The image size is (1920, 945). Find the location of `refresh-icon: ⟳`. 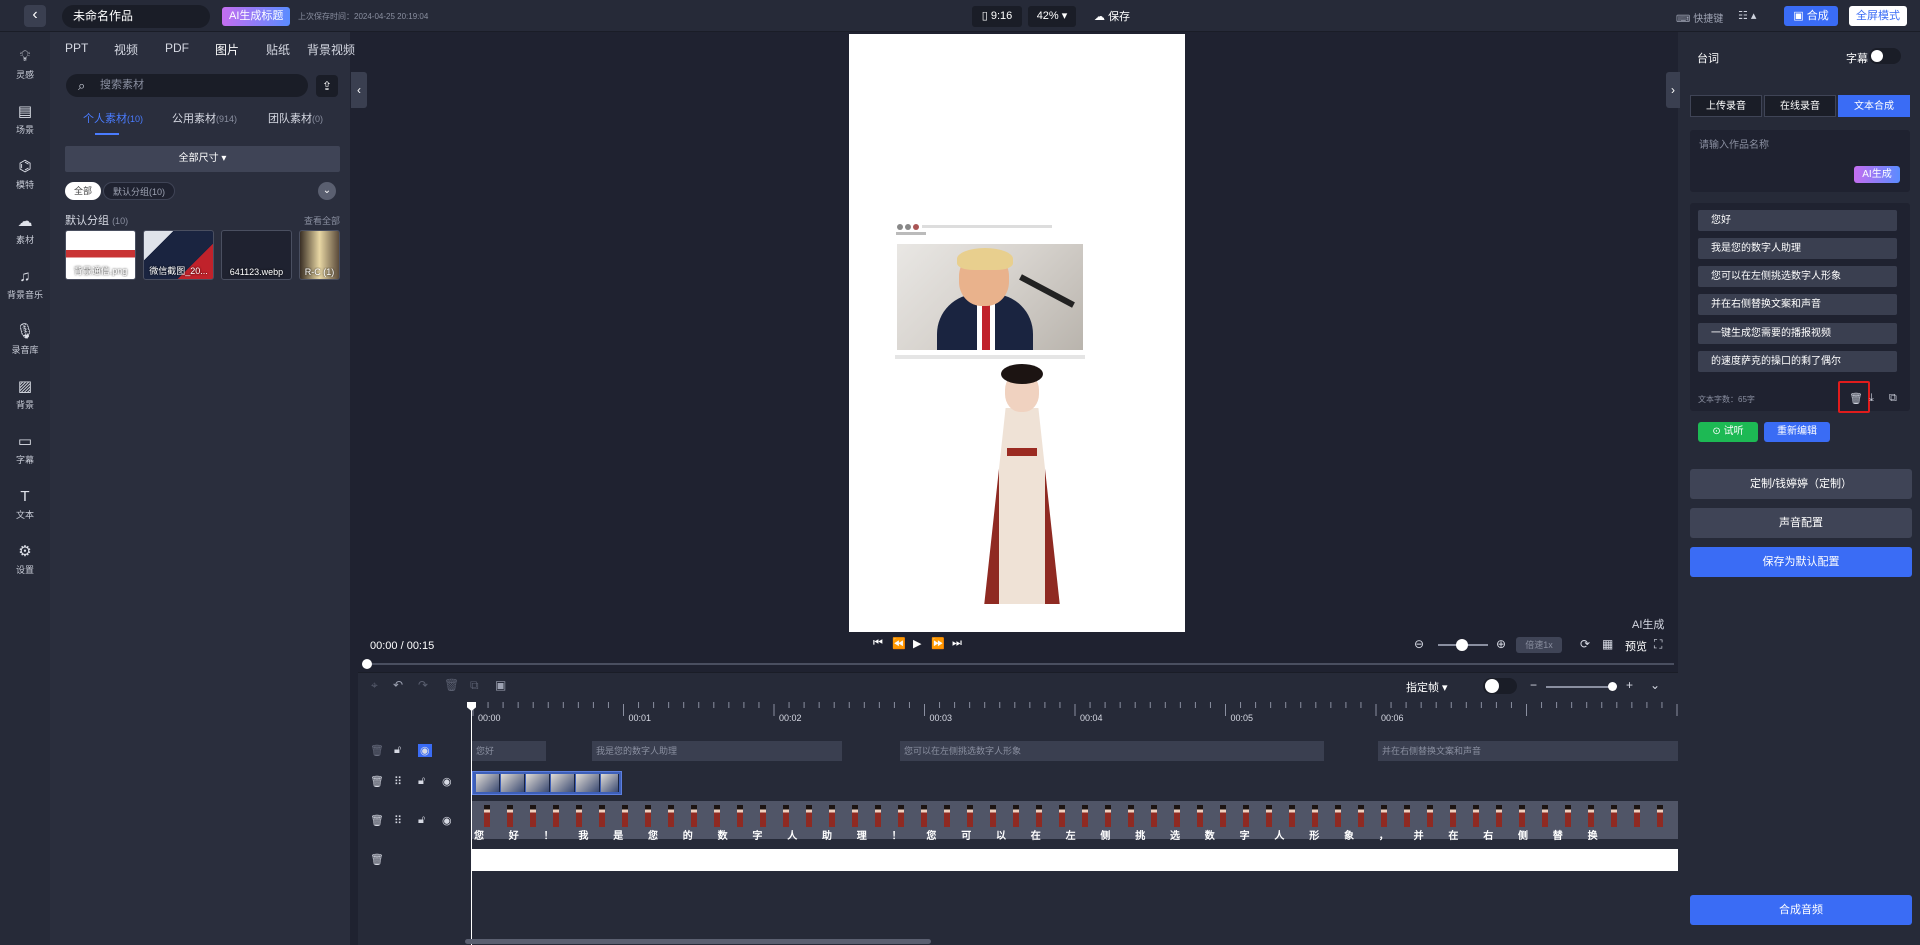

refresh-icon: ⟳ is located at coordinates (1585, 644).